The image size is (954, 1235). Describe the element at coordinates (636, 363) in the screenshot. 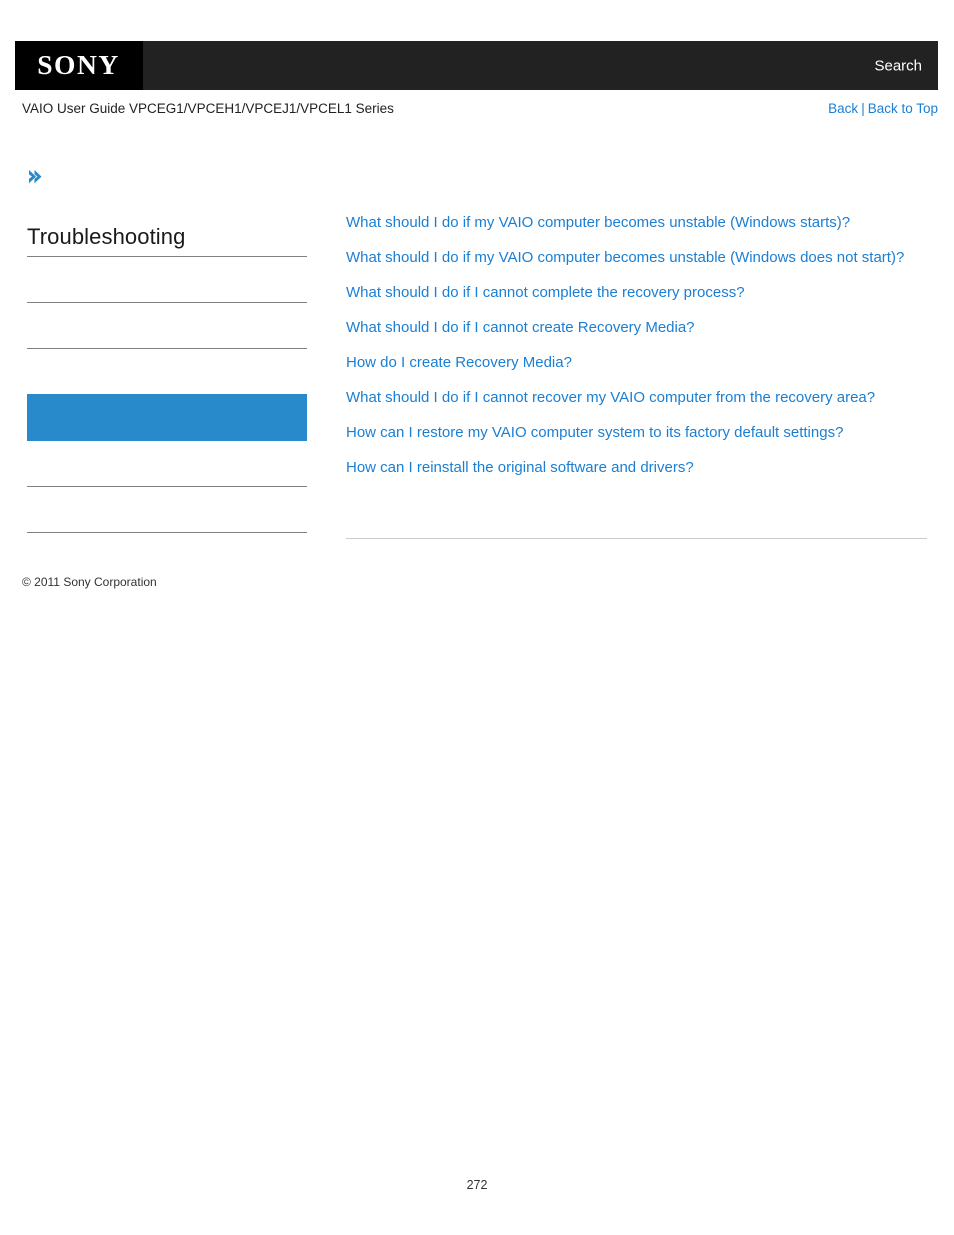

I see `list-item: How do I create Recovery Media?` at that location.